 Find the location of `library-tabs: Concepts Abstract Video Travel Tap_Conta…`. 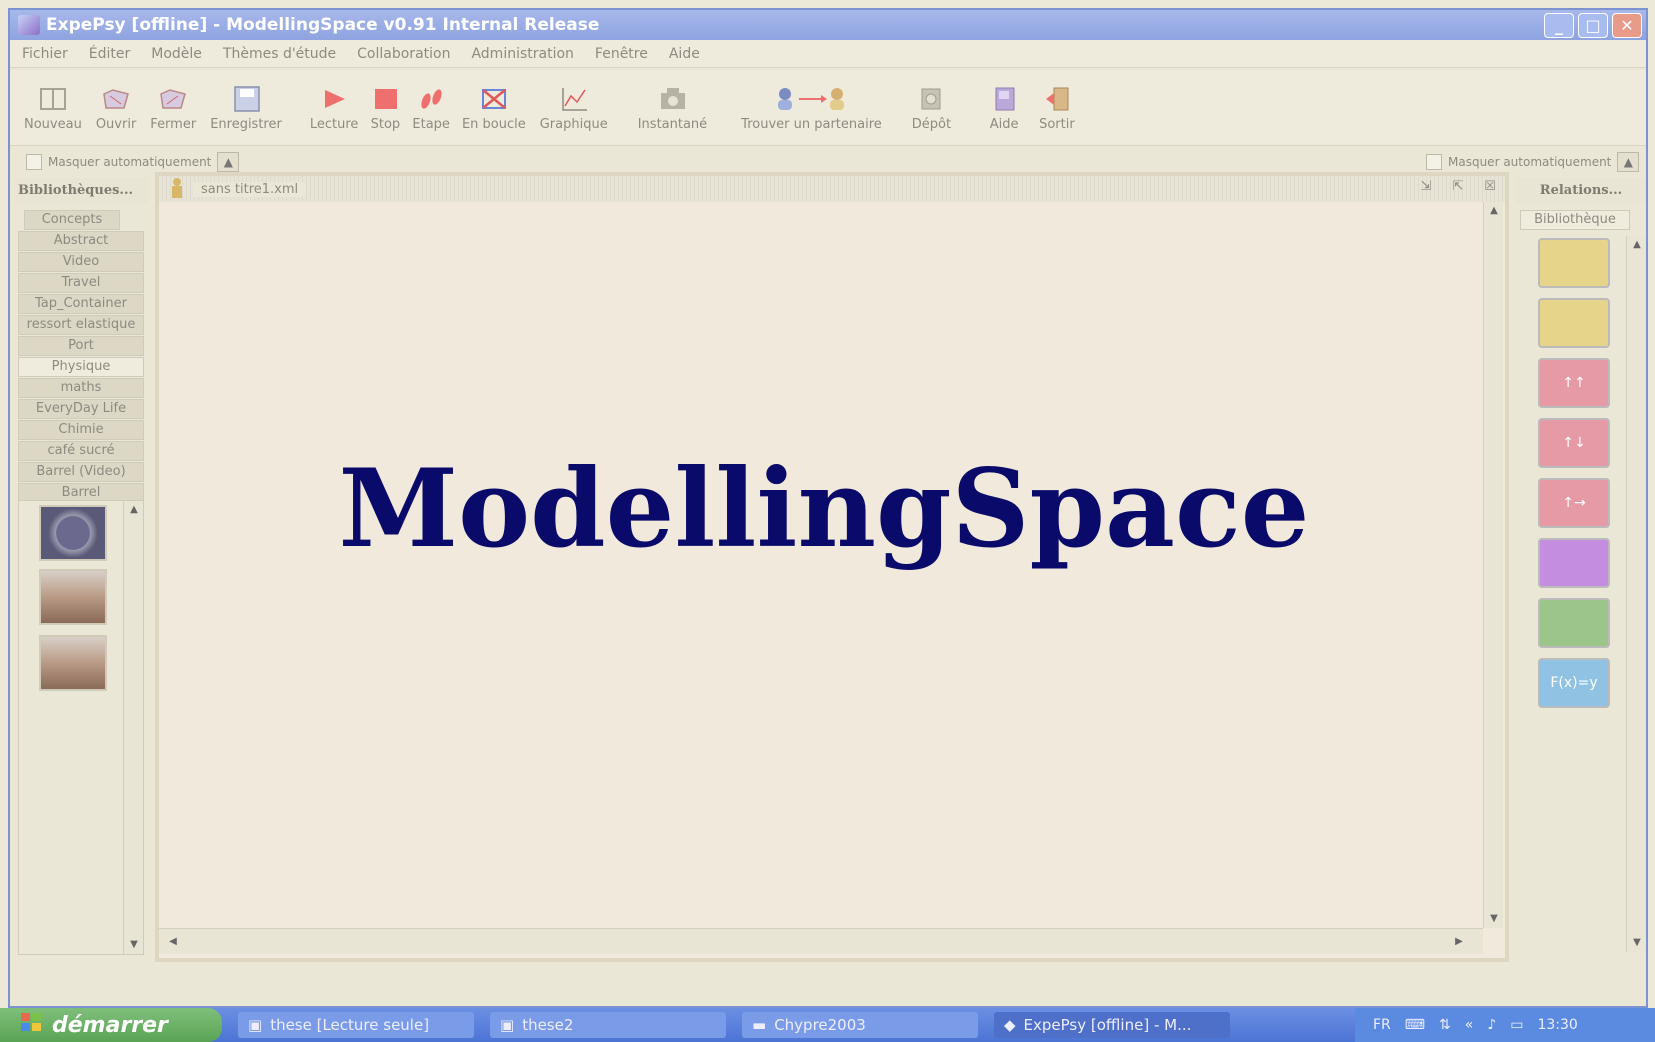

library-tabs: Concepts Abstract Video Travel Tap_Conta… is located at coordinates (81, 356).